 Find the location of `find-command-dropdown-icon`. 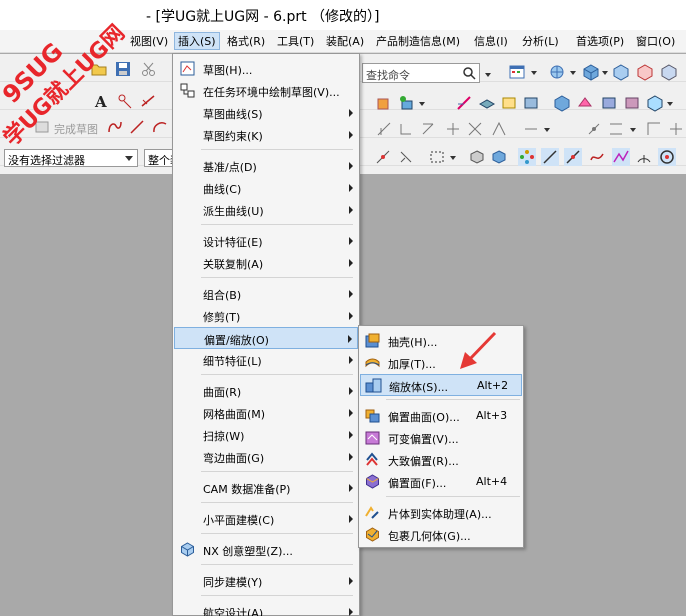

find-command-dropdown-icon is located at coordinates (488, 74).